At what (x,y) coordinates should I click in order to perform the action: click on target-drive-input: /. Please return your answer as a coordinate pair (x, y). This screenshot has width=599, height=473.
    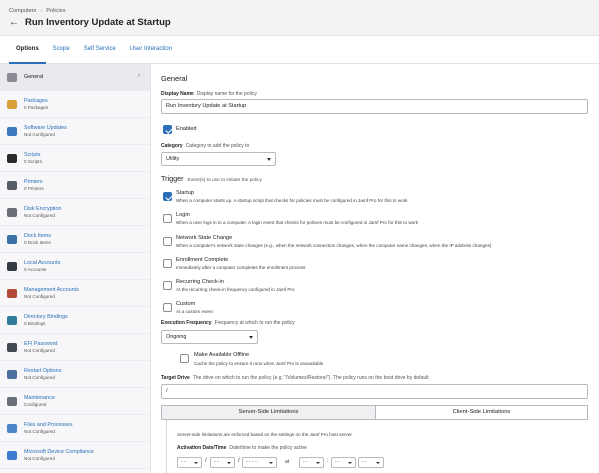
    Looking at the image, I should click on (374, 391).